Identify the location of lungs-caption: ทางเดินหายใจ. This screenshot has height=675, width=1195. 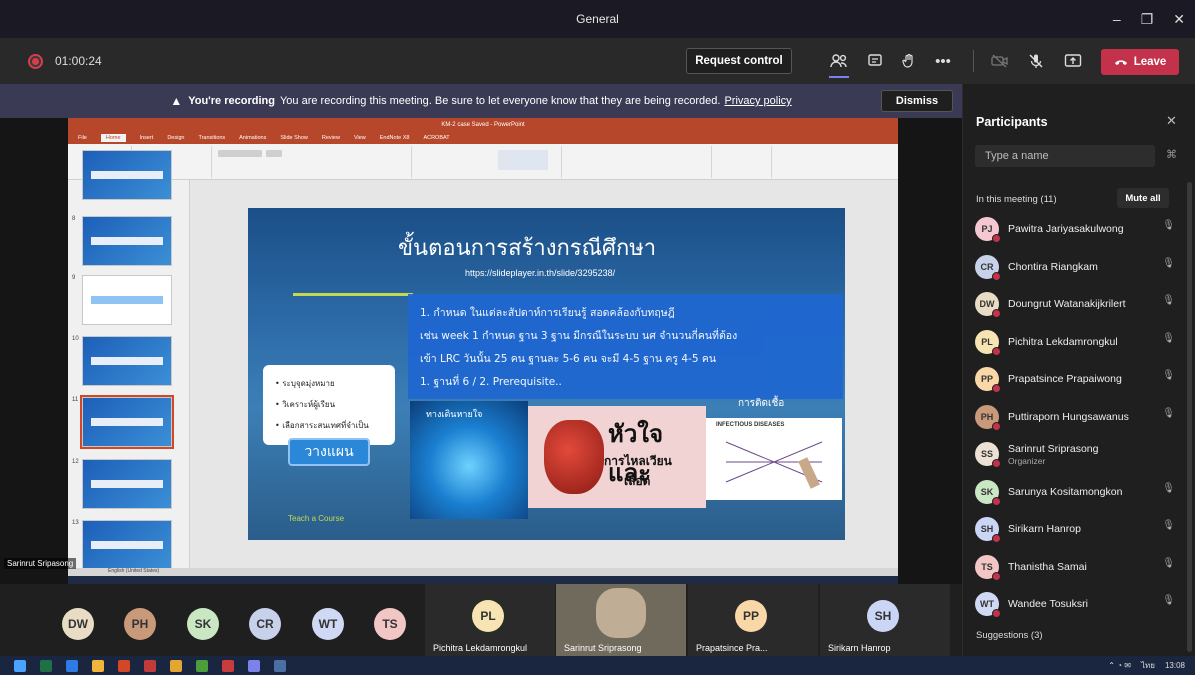
(454, 415).